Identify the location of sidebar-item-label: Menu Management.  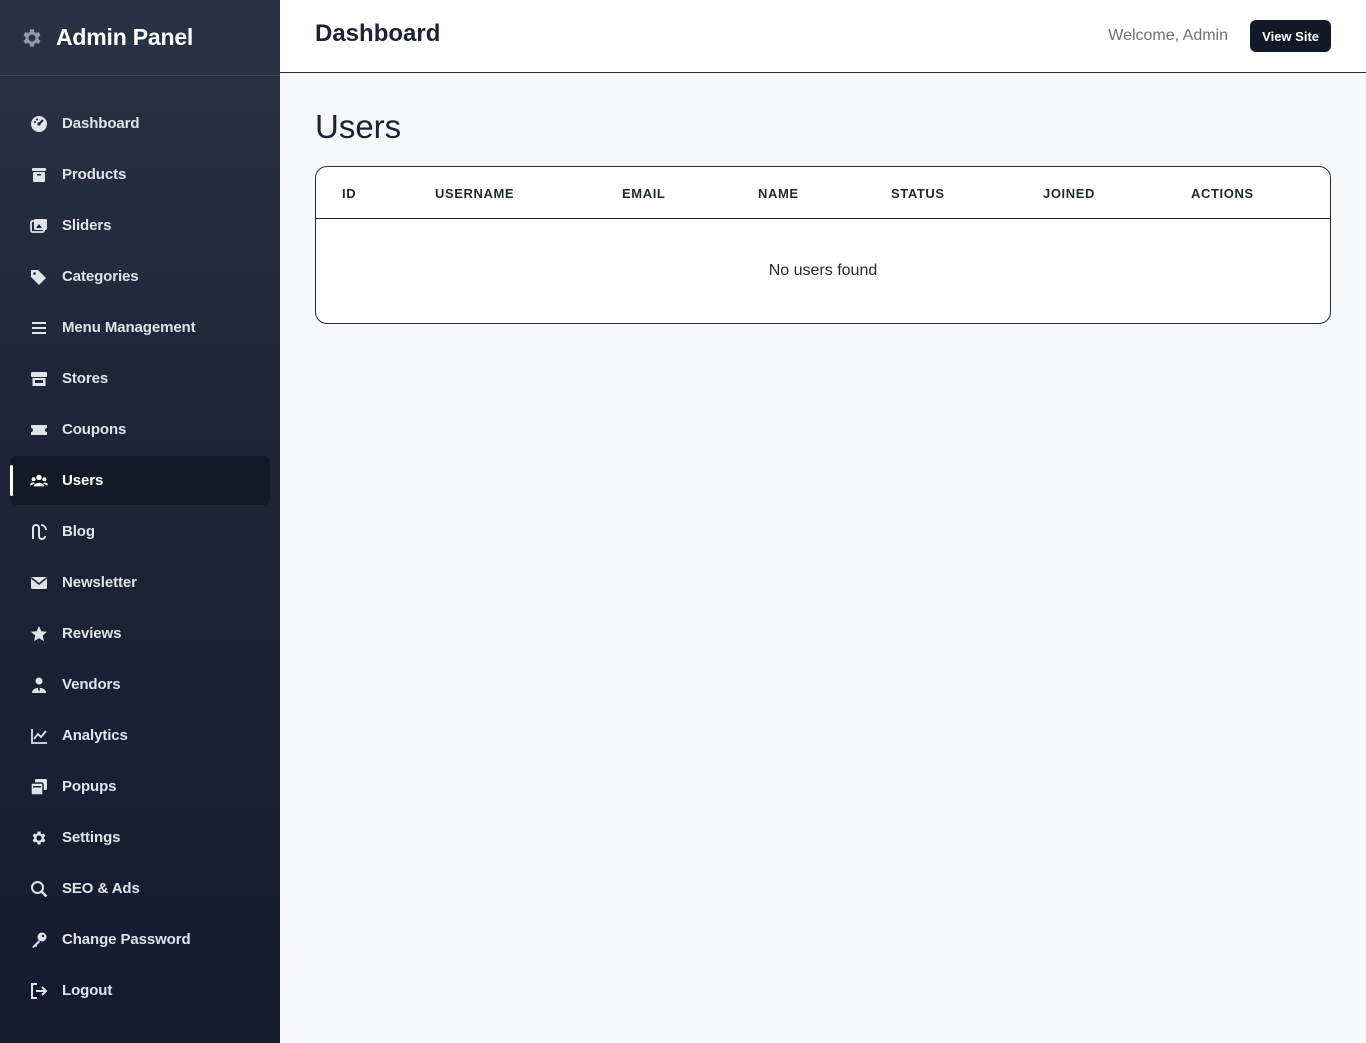
(129, 327).